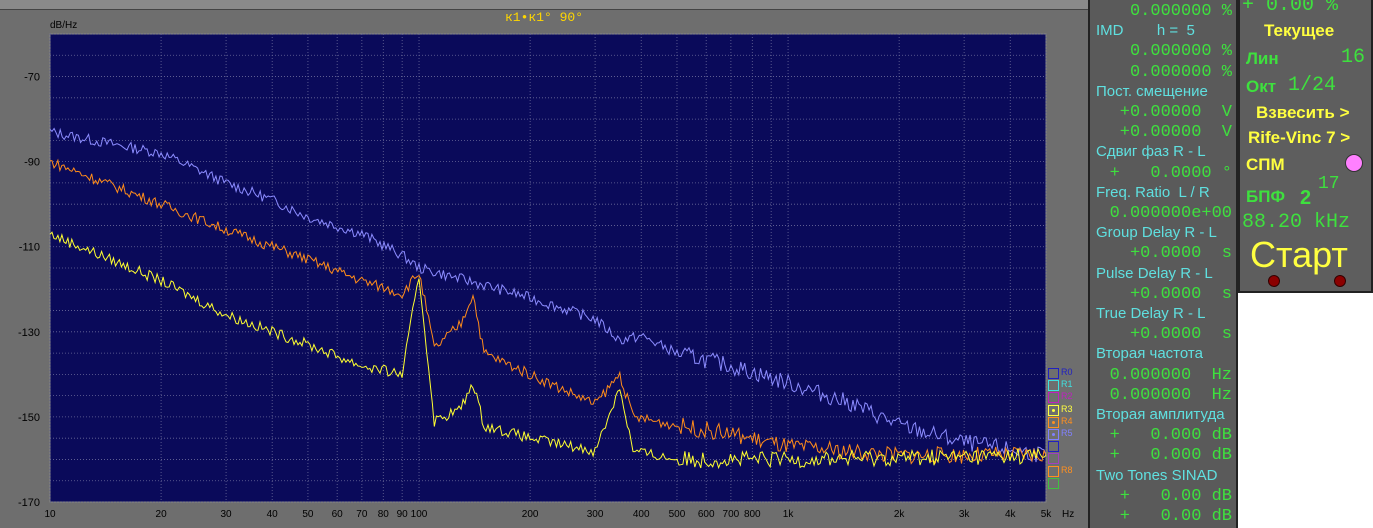  I want to click on measurement-label: Вторая частота, so click(1149, 354).